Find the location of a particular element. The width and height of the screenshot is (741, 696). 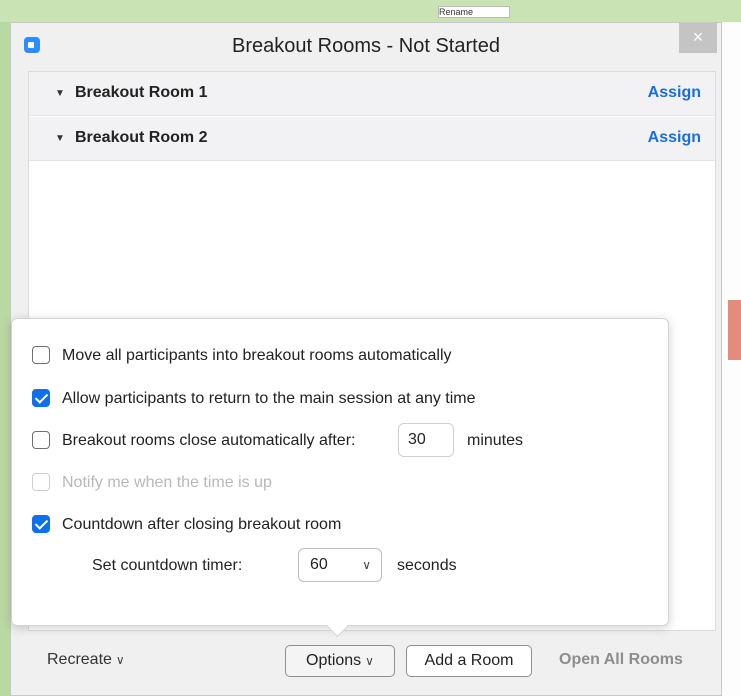

title-bar: Breakout Rooms - Not Started × is located at coordinates (366, 47).